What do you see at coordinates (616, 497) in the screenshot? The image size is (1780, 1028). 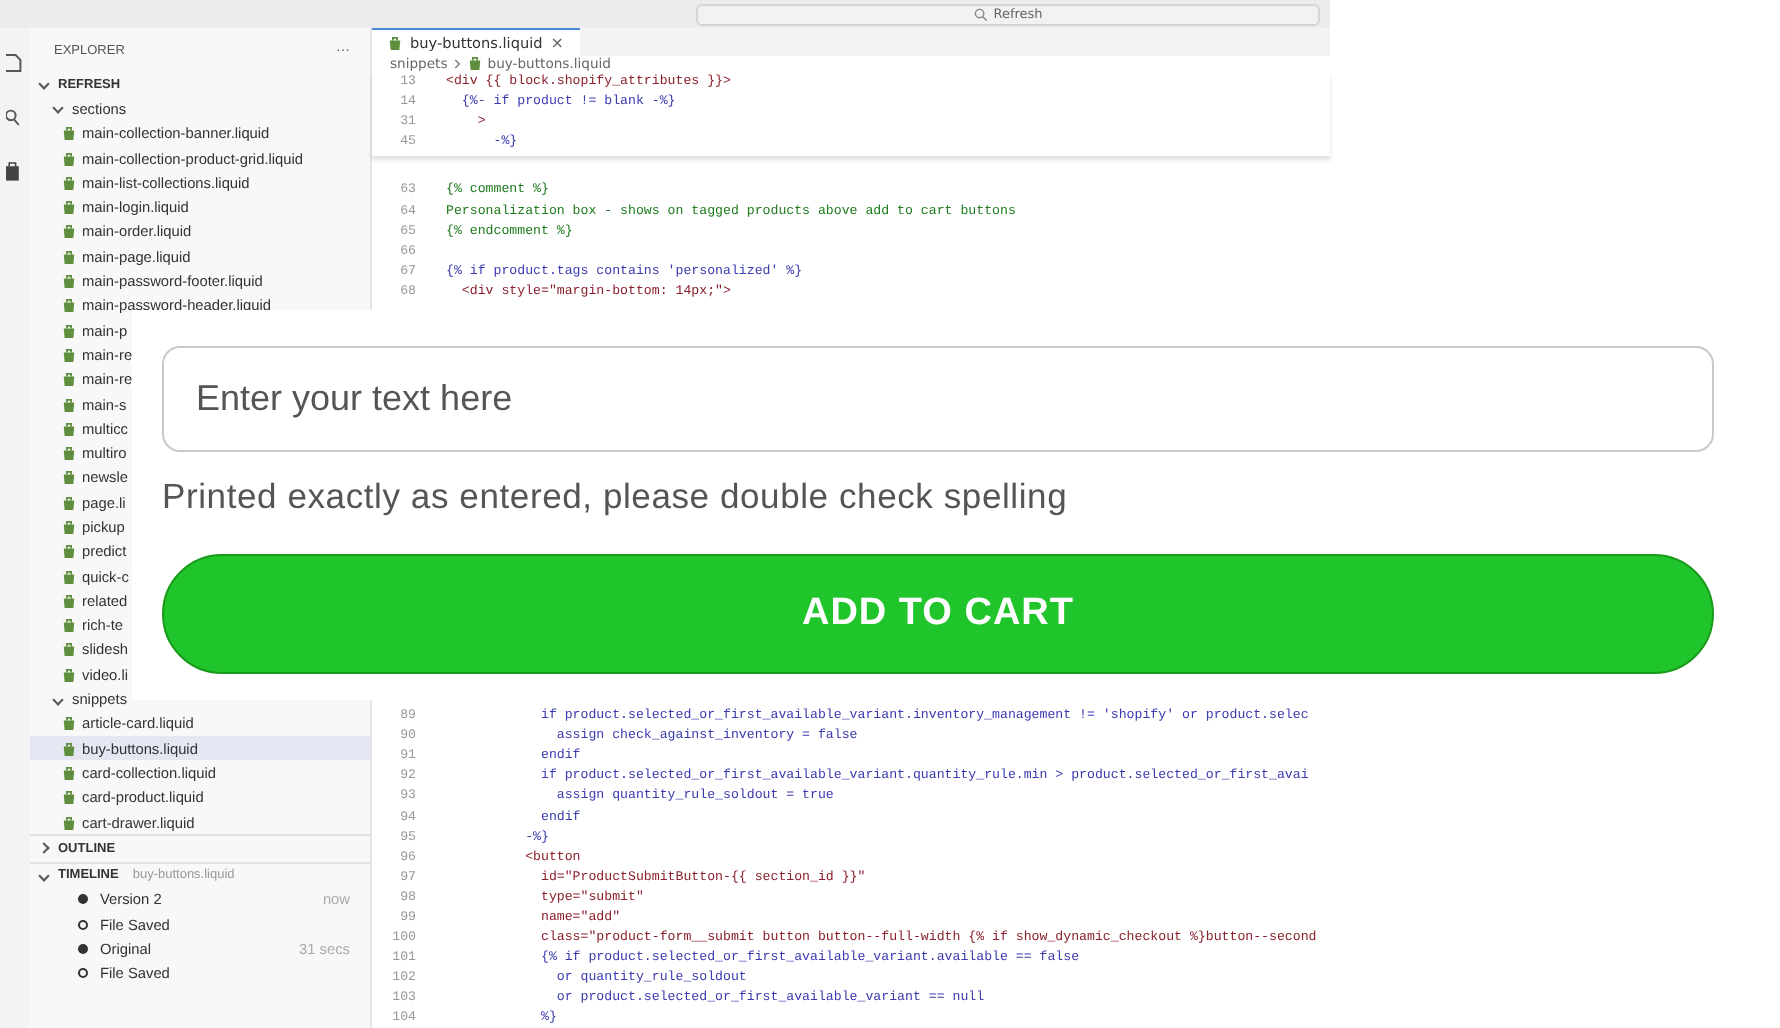 I see `helper-text: Printed exactly as entered, please double check spelling` at bounding box center [616, 497].